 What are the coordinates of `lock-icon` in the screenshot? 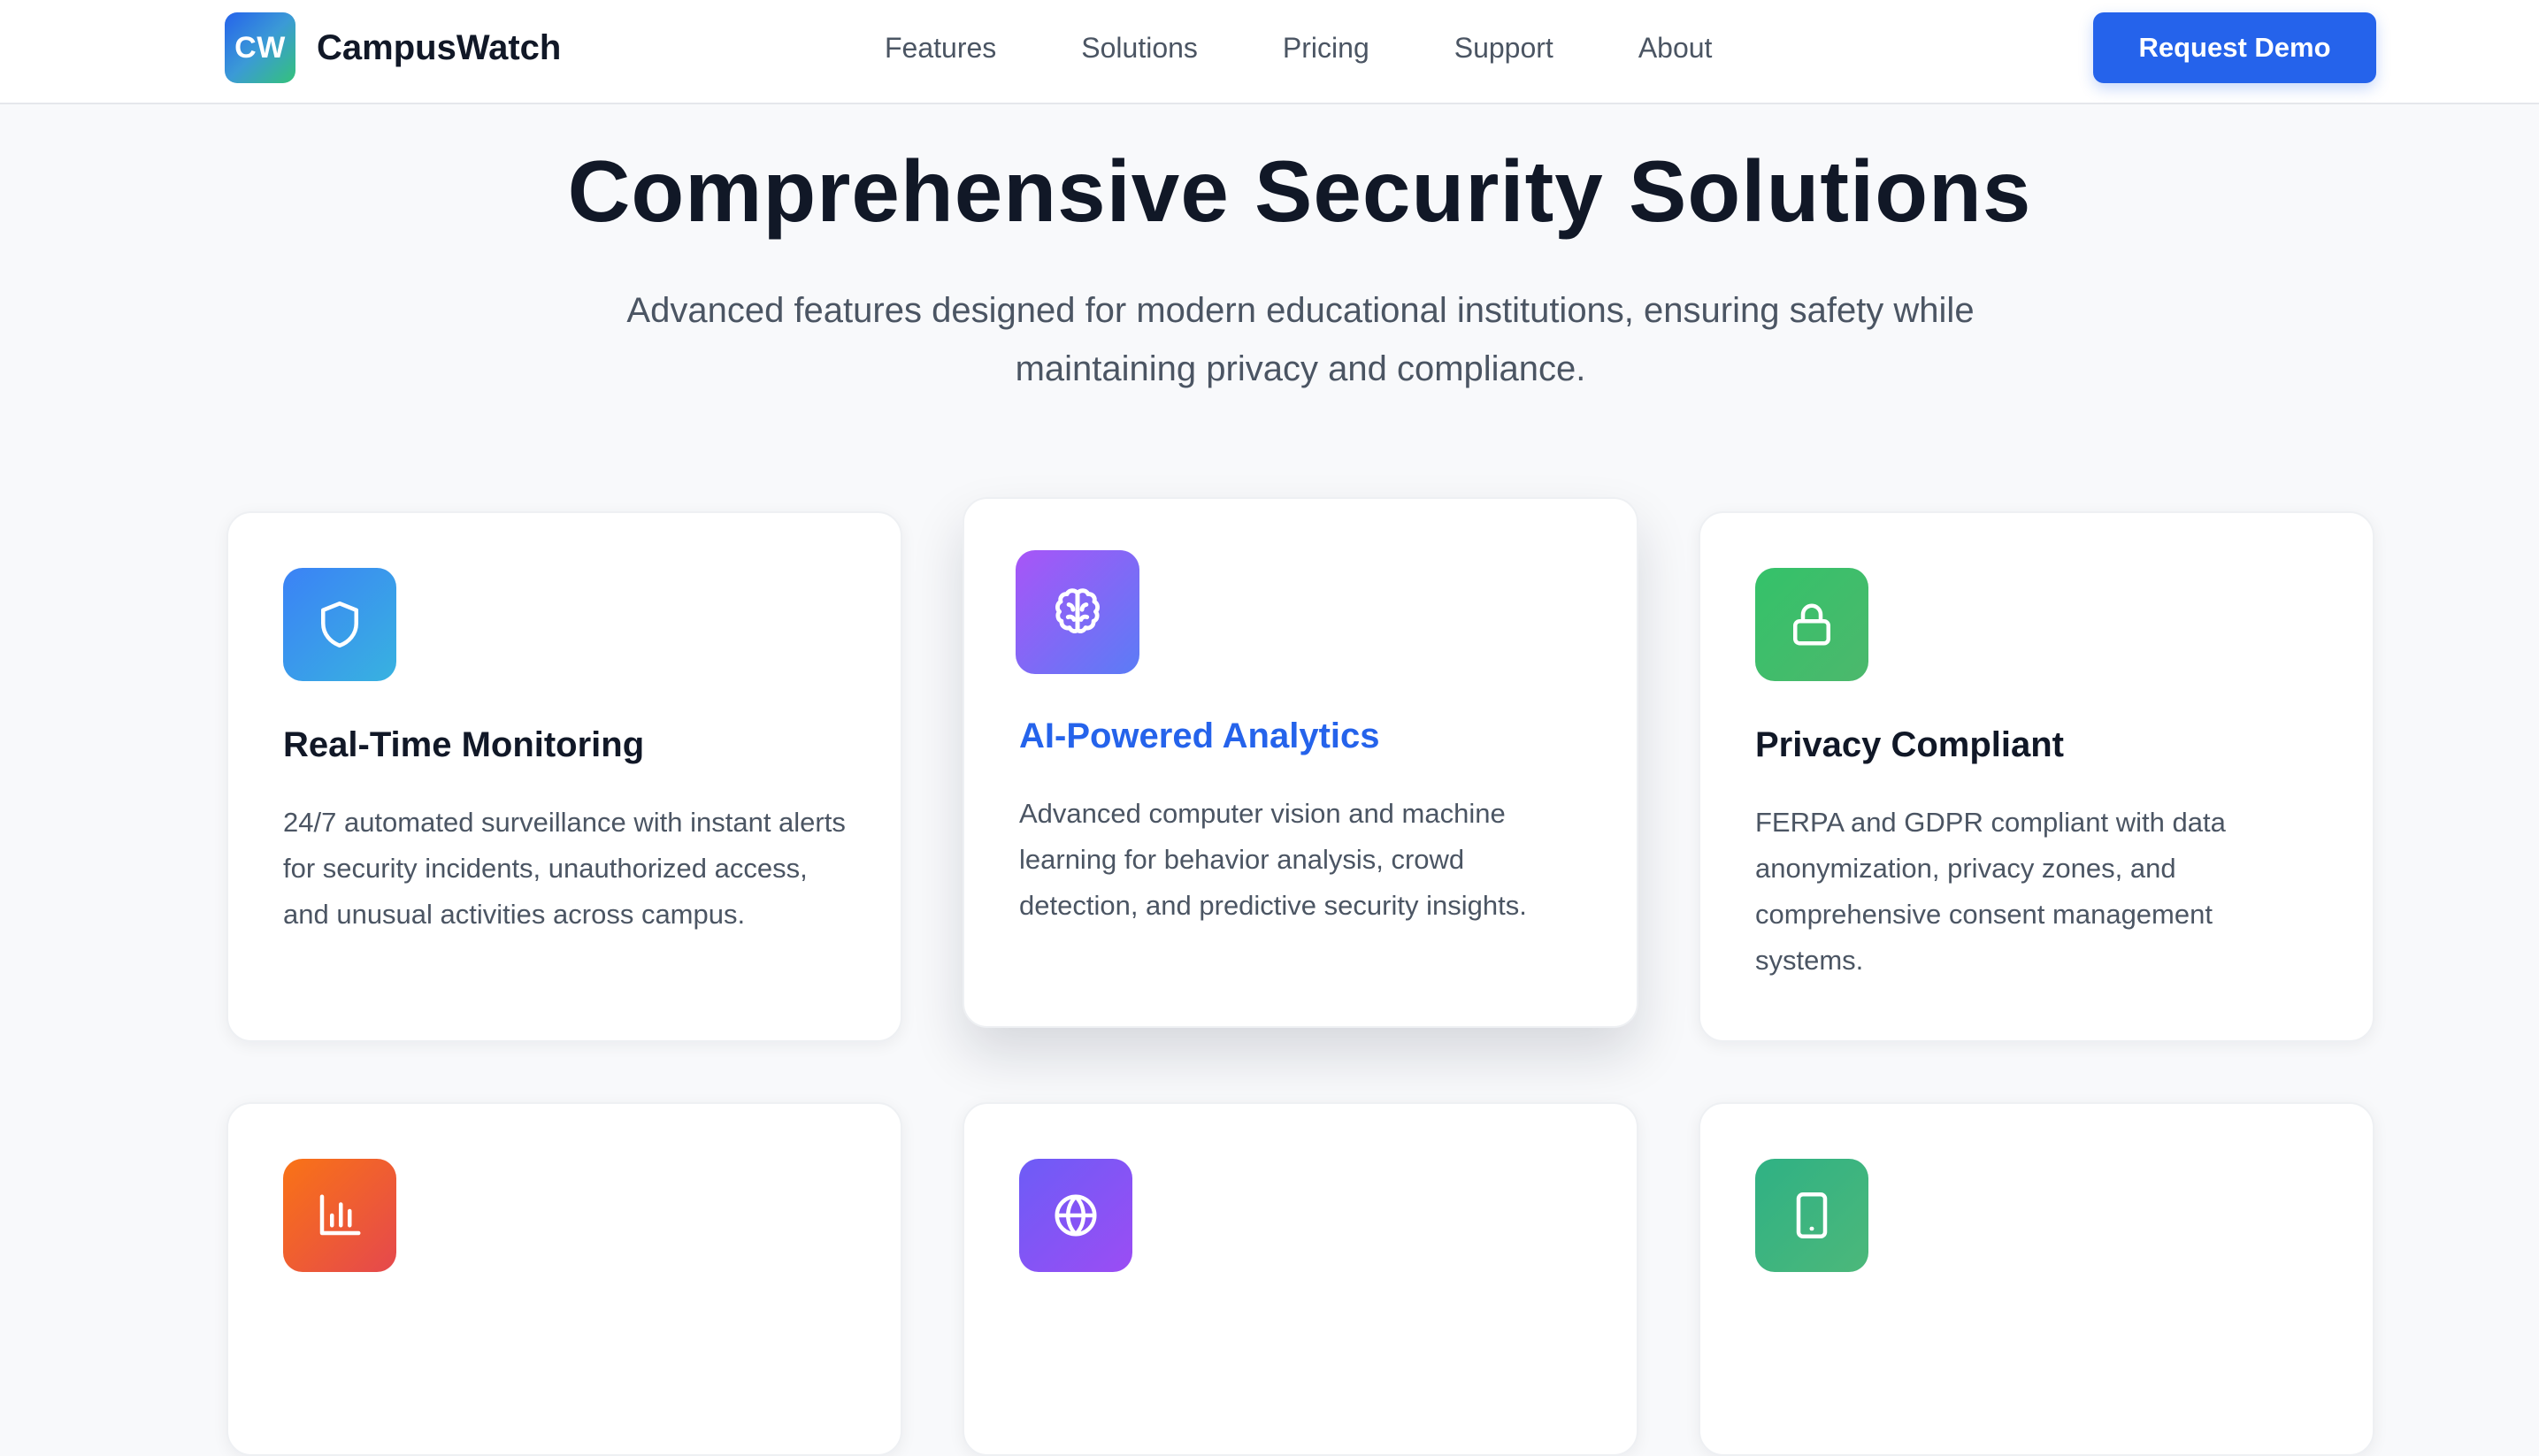 It's located at (1811, 624).